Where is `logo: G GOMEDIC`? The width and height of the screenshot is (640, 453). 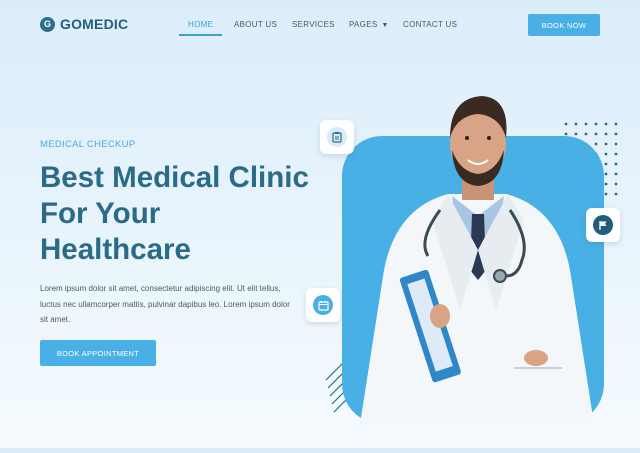
logo: G GOMEDIC is located at coordinates (84, 24).